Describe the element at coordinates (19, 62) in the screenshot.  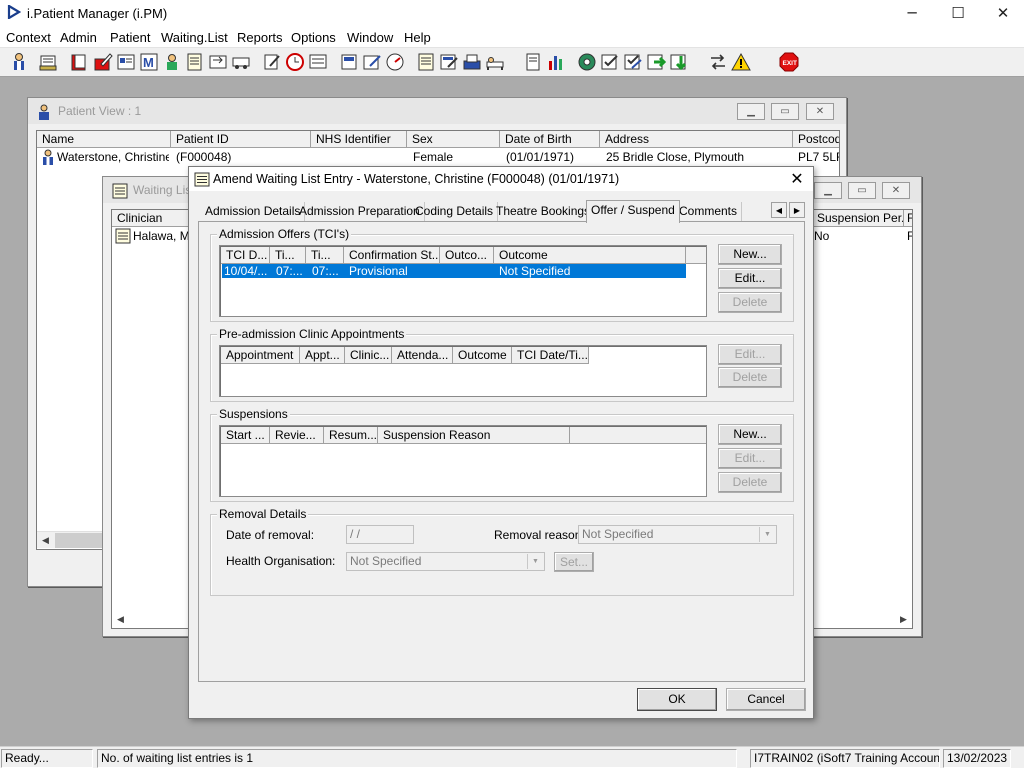
I see `patient-icon` at that location.